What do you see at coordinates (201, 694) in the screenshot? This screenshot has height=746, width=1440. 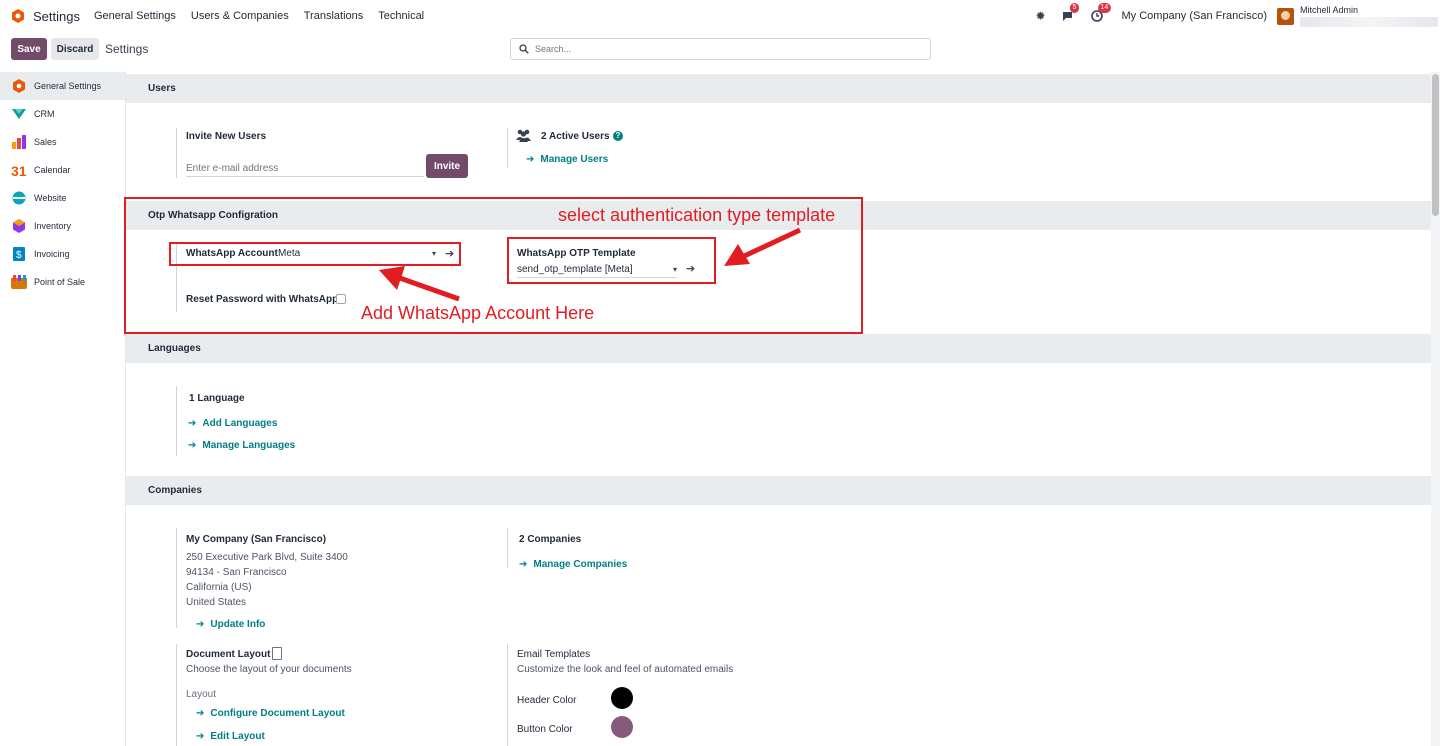 I see `layout-label: Layout` at bounding box center [201, 694].